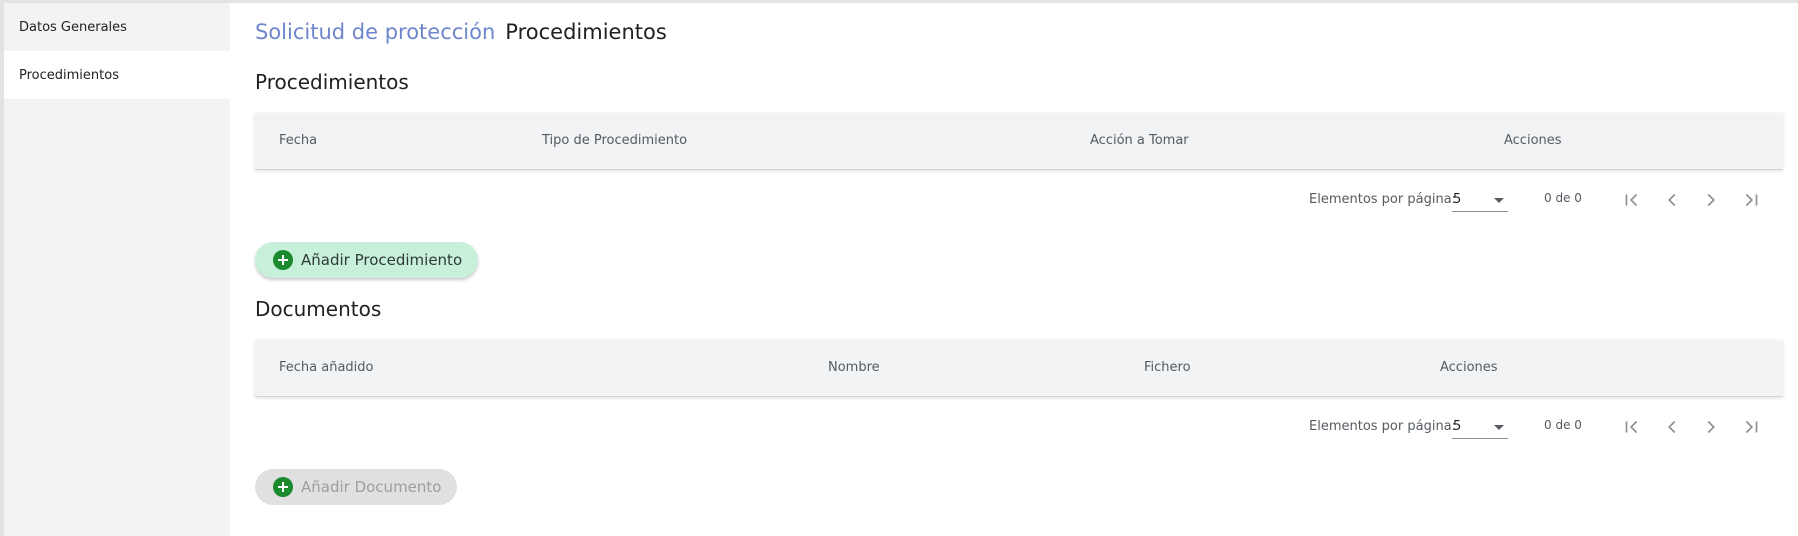 The width and height of the screenshot is (1798, 536). I want to click on add-procedimiento-label: Añadir Procedimiento, so click(382, 260).